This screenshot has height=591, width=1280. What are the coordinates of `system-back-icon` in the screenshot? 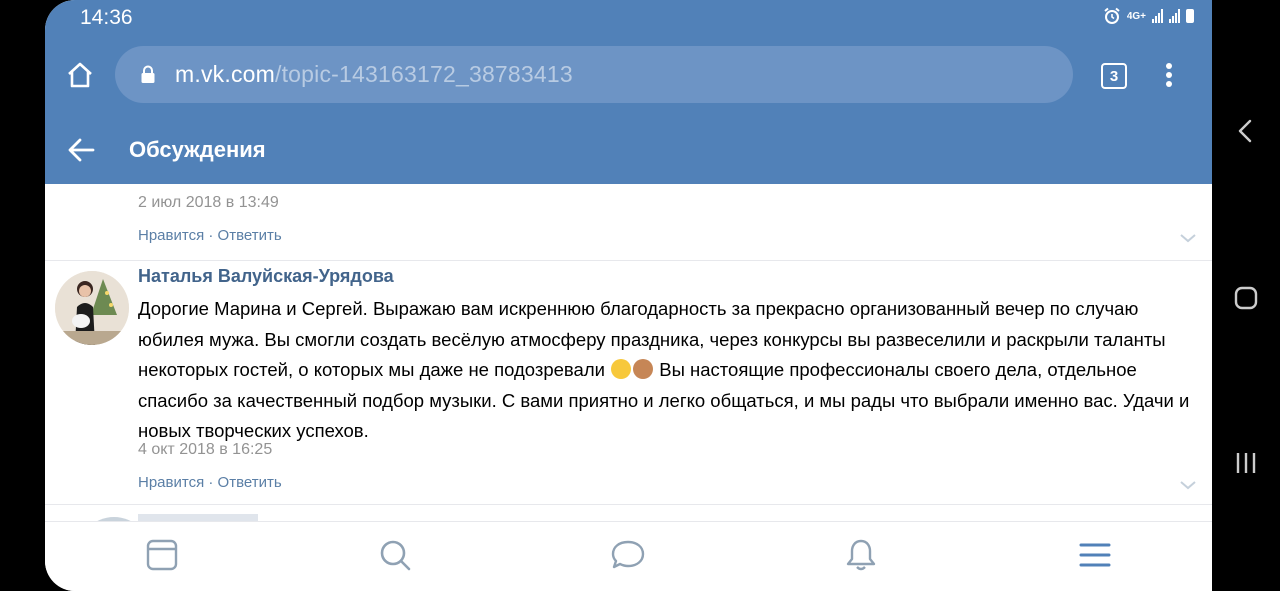 It's located at (1246, 131).